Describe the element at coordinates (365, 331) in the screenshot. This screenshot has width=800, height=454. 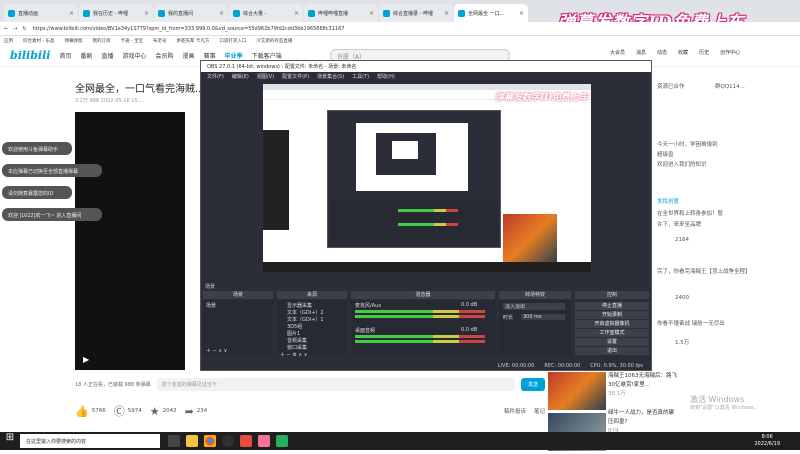
I see `mixer-track-name: 桌面音频` at that location.